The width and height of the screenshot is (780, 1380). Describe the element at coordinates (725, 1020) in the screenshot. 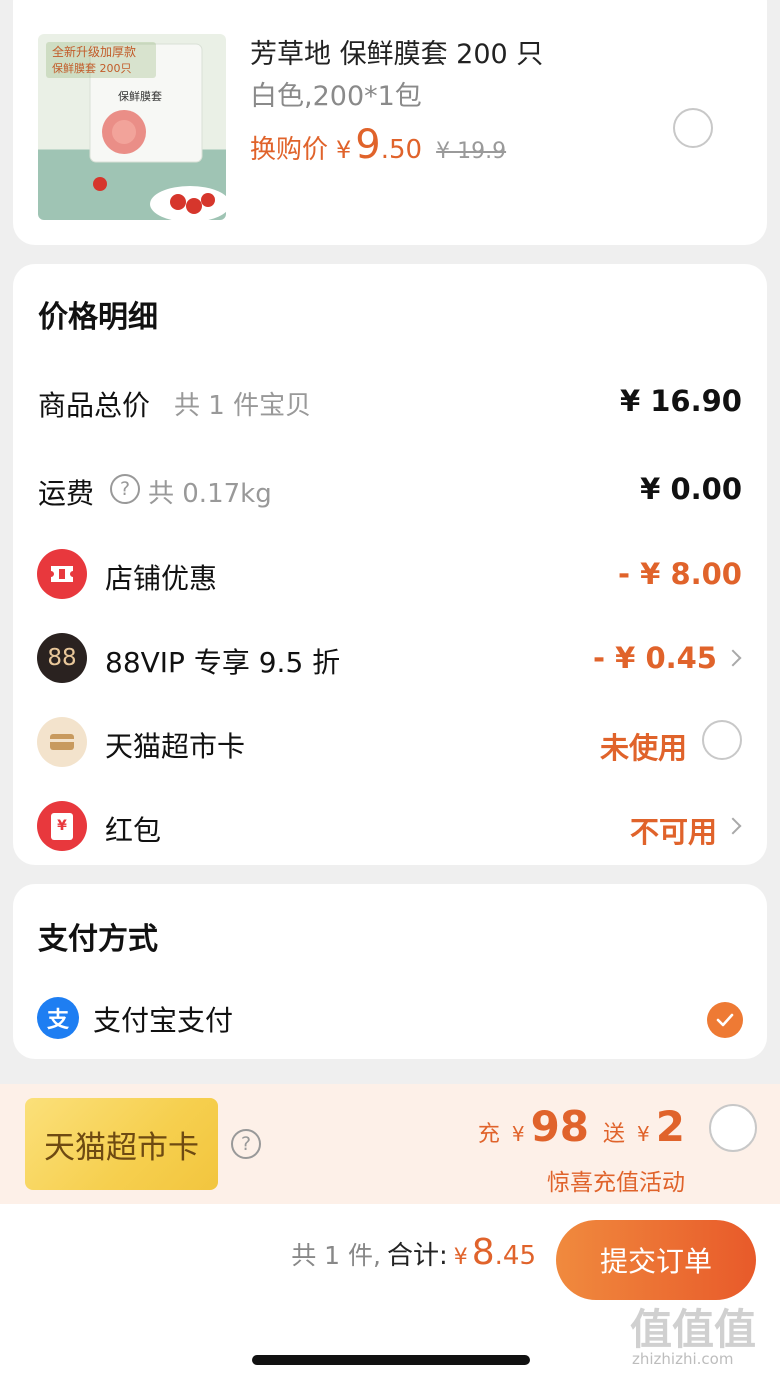

I see `checkmark-icon` at that location.